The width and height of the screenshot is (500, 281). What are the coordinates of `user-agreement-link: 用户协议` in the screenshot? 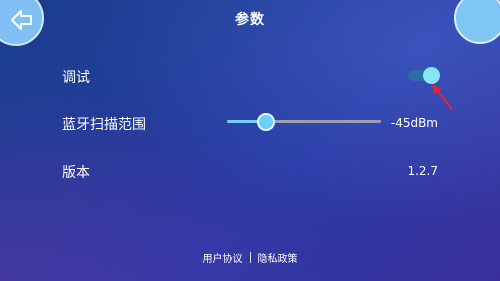 It's located at (223, 259).